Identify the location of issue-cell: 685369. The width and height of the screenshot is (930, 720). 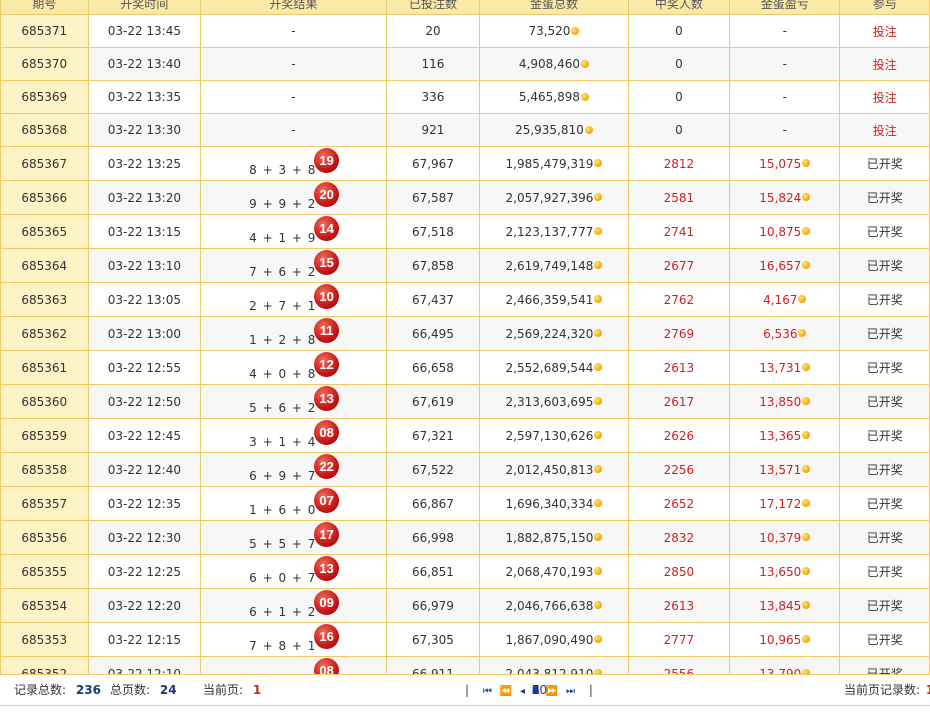
(44, 97).